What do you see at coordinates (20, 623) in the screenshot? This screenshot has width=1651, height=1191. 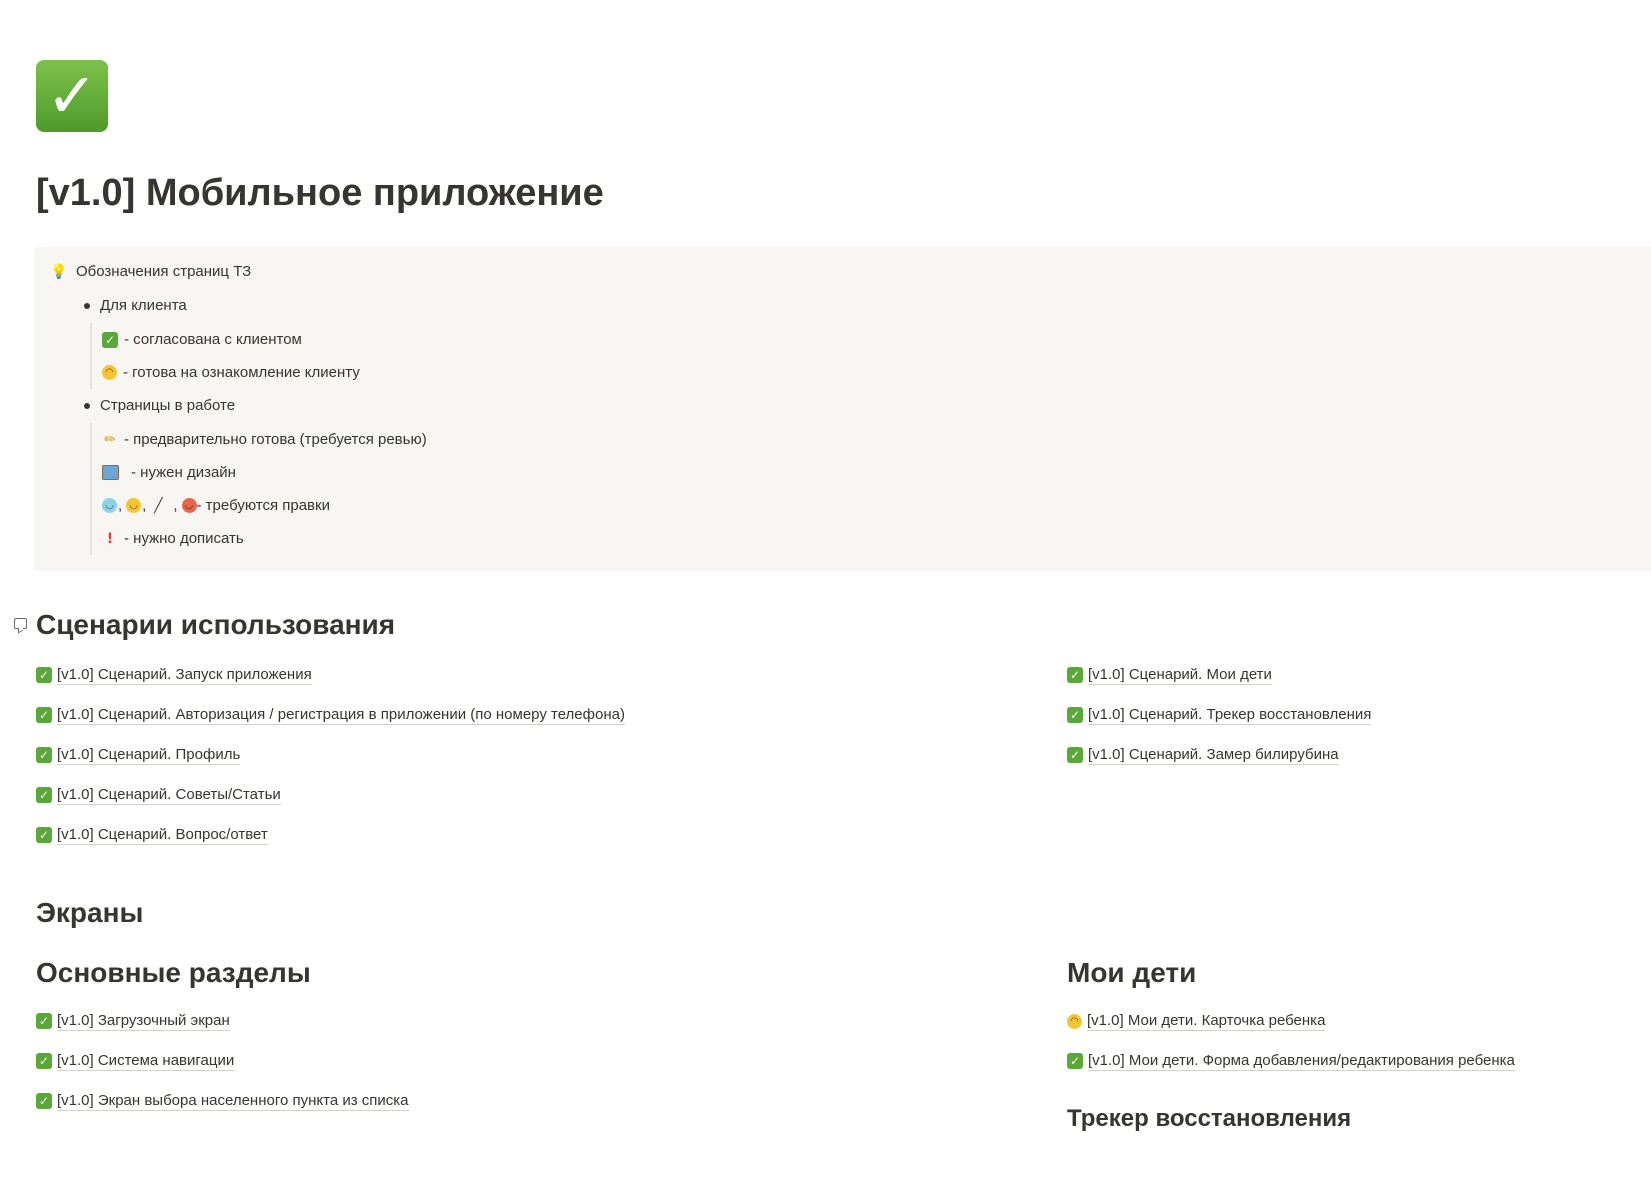 I see `comment-icon` at bounding box center [20, 623].